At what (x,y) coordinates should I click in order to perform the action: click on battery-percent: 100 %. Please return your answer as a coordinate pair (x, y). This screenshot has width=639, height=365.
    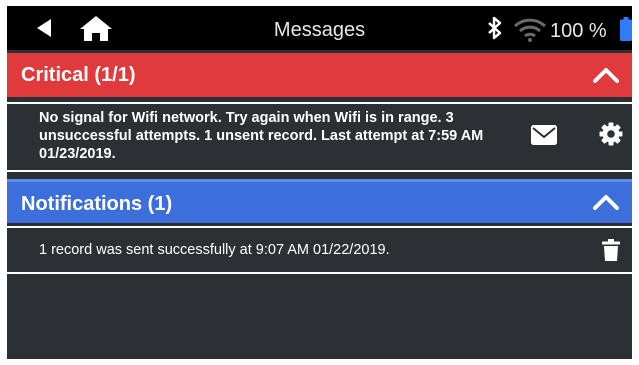
    Looking at the image, I should click on (578, 31).